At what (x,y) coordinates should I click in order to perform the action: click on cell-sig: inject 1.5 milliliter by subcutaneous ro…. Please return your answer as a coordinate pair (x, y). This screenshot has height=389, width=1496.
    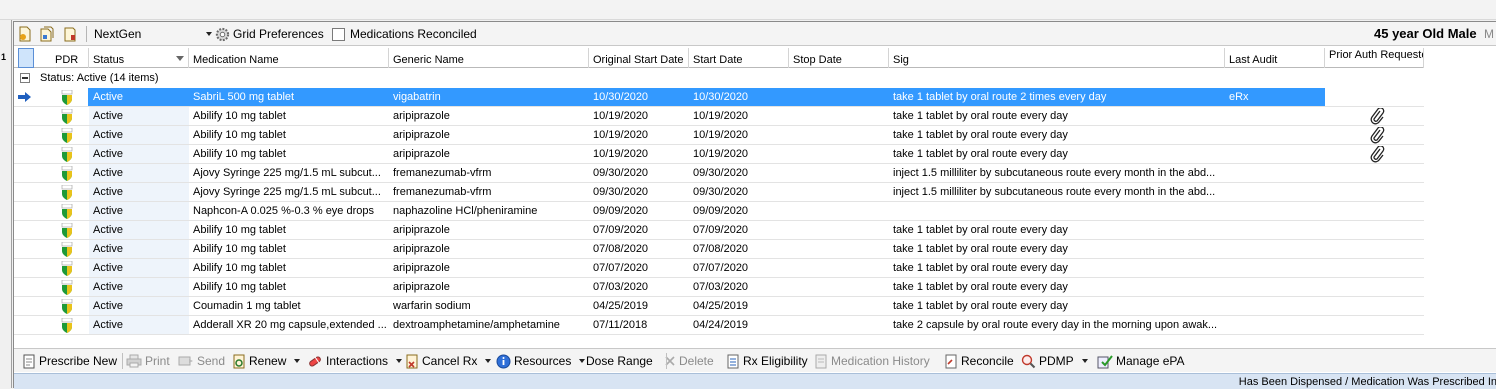
    Looking at the image, I should click on (1054, 192).